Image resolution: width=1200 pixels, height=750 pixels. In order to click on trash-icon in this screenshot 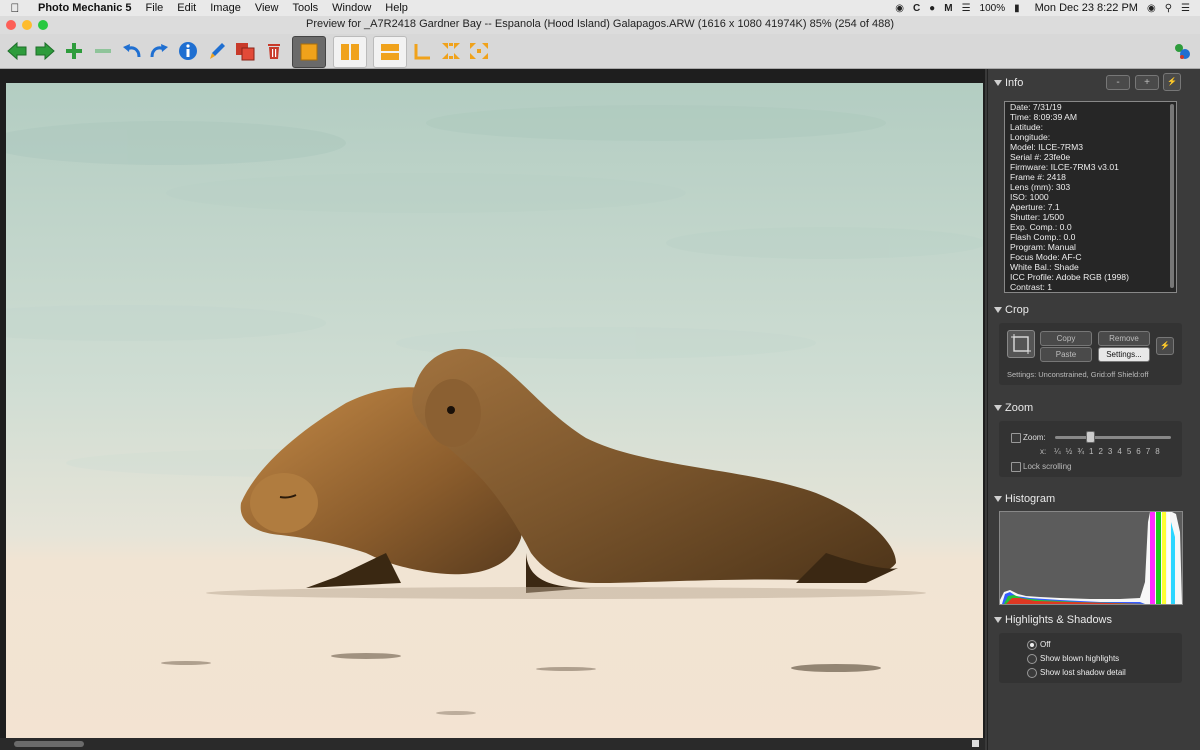, I will do `click(274, 51)`.